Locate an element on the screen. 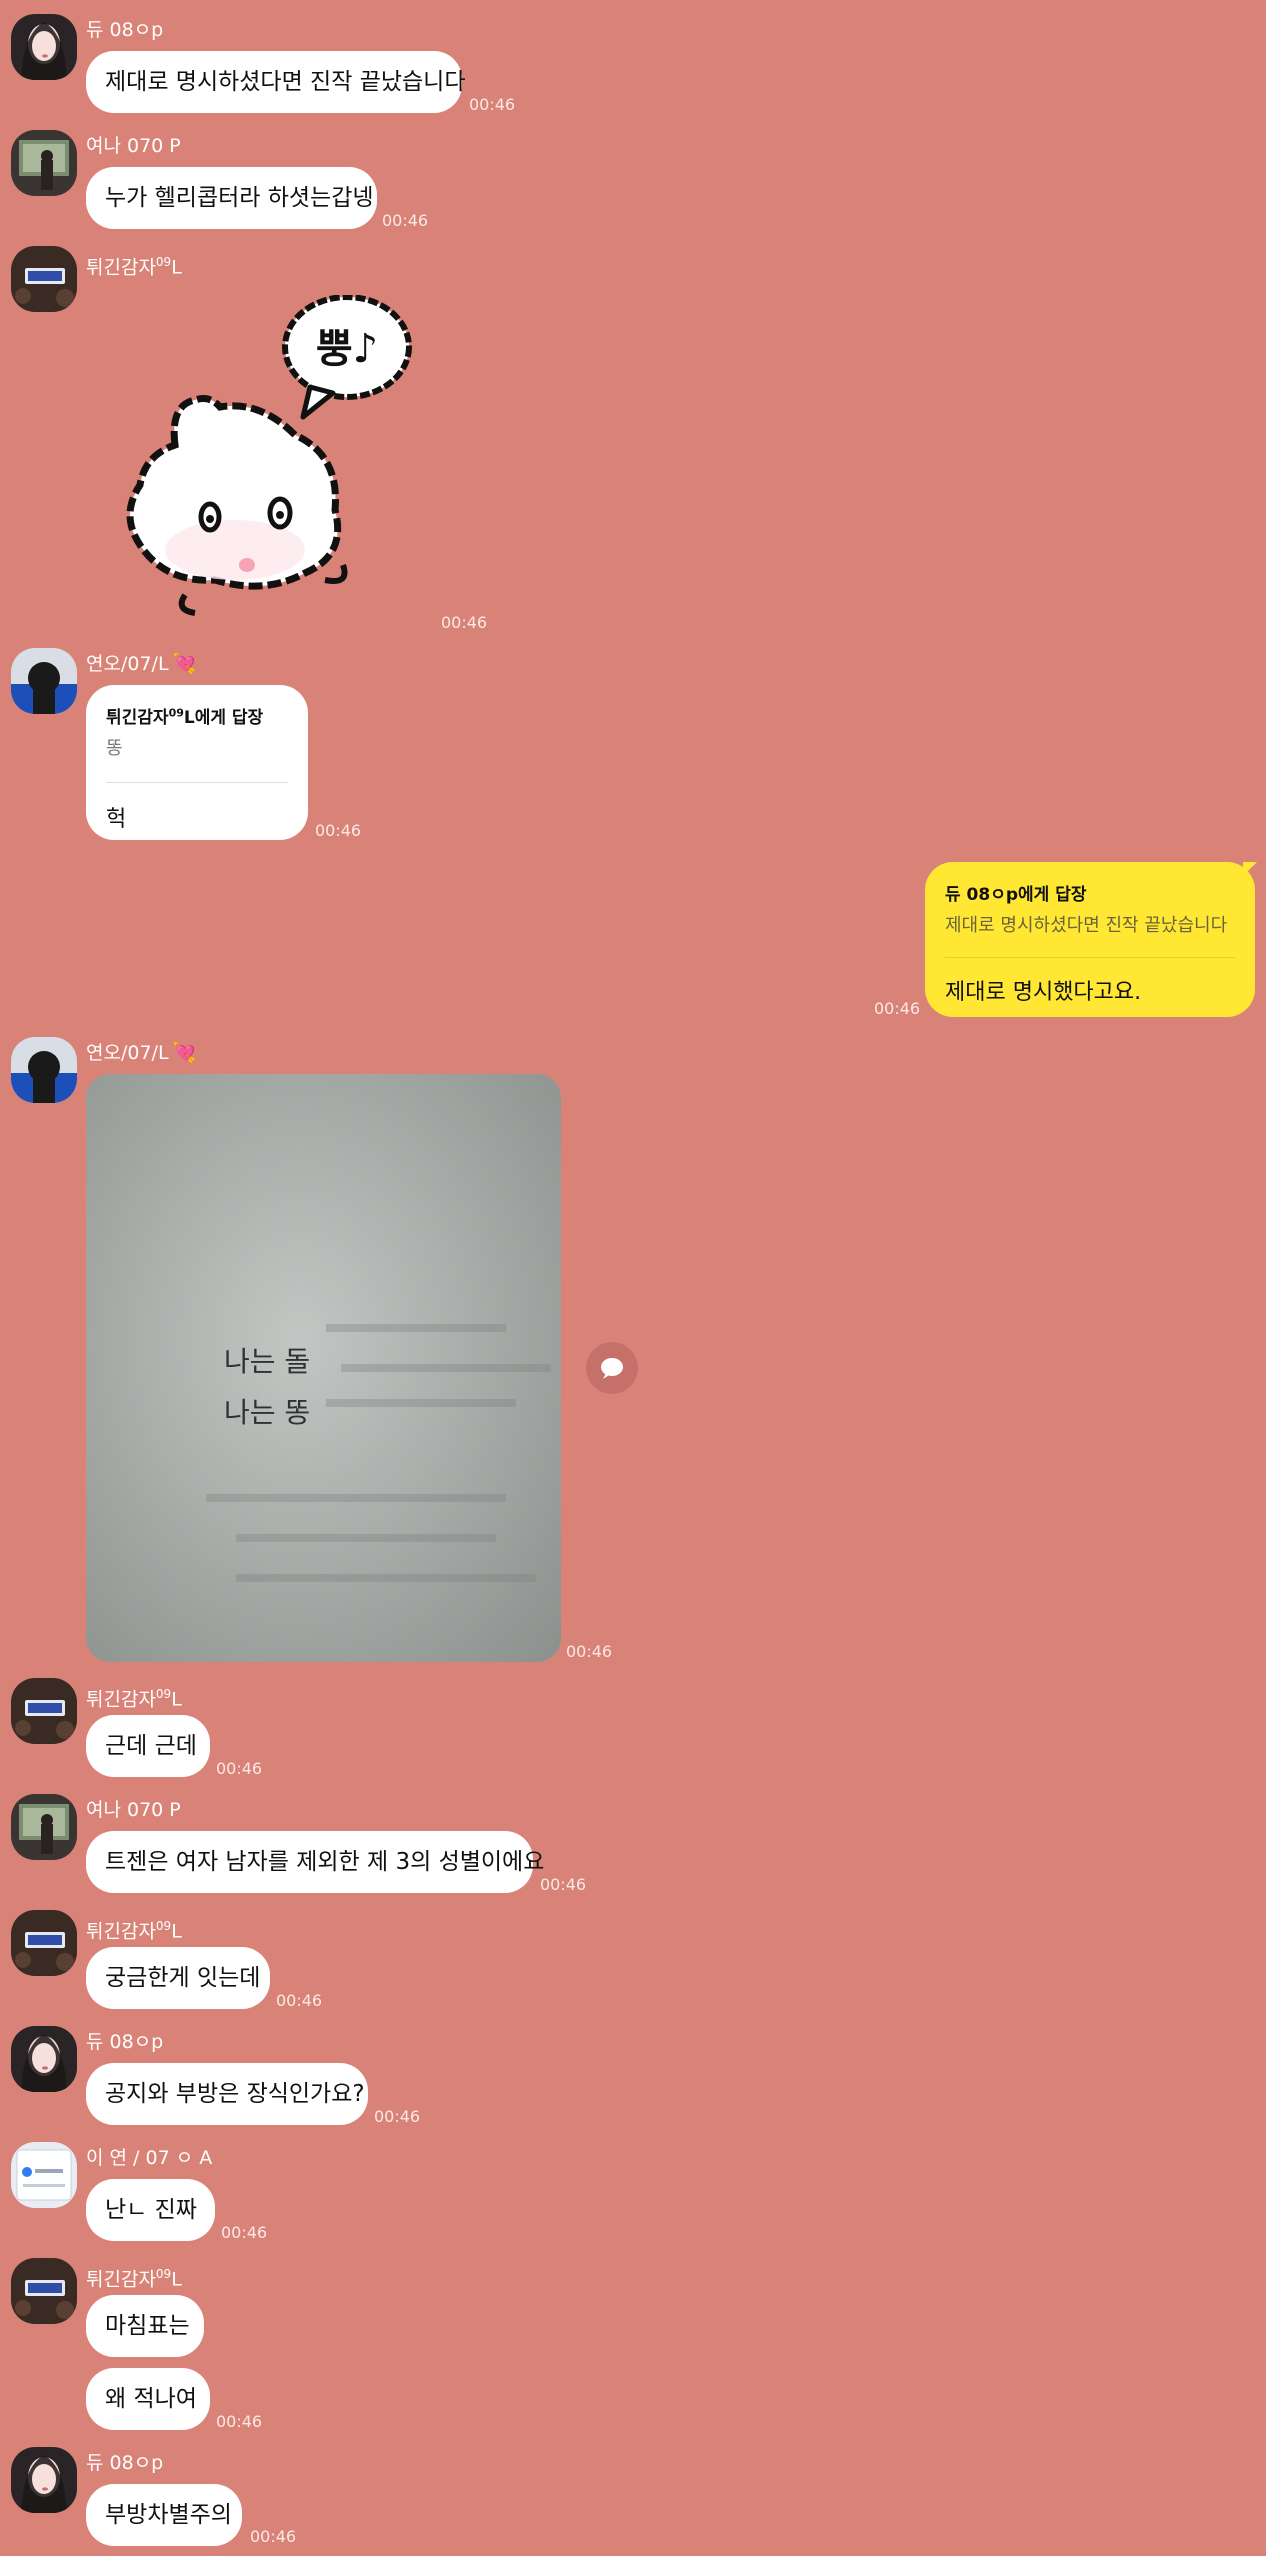 This screenshot has width=1266, height=2556. message-bubble: 제대로 명시하셨다면 진작 끝났습니다 is located at coordinates (276, 82).